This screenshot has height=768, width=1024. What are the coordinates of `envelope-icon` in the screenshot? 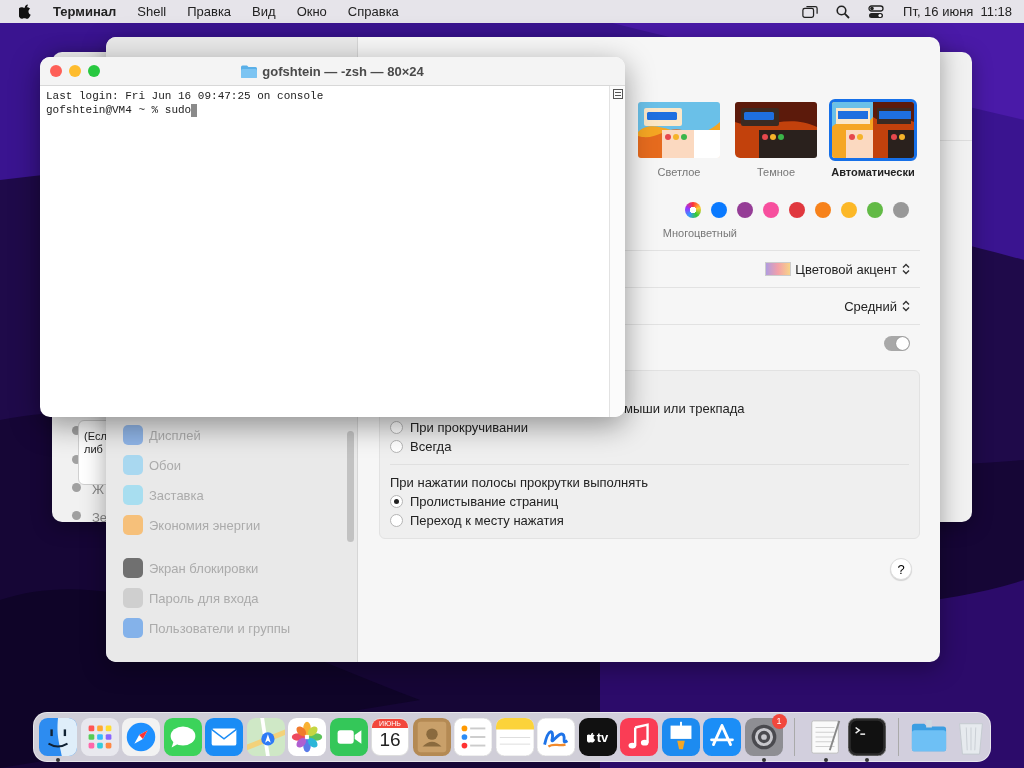 It's located at (224, 737).